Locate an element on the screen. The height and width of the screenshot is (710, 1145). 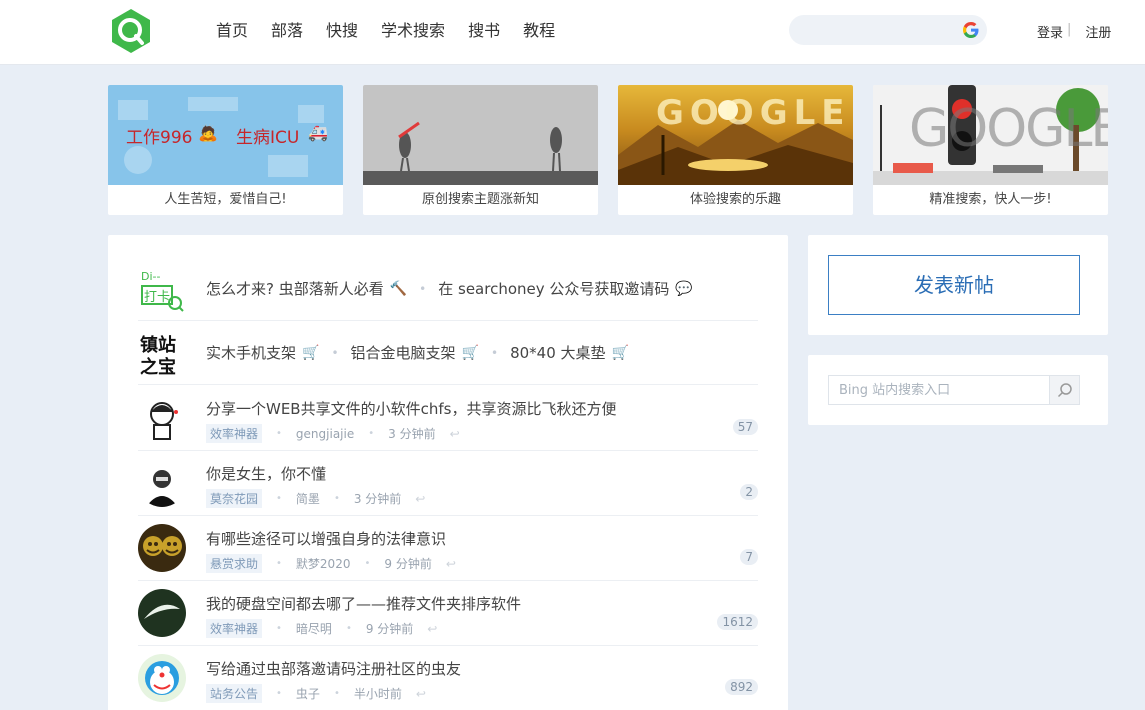
topic-title: 分享一个WEB共享文件的小软件chfs，共享资源比飞秋还方便 is located at coordinates (411, 408).